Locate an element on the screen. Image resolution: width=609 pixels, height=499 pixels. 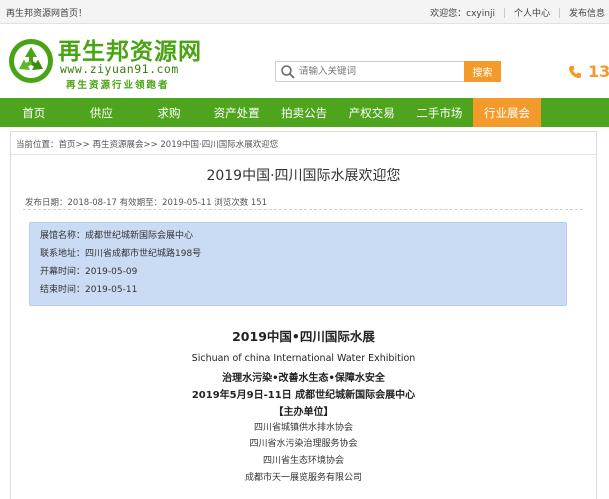
main-nav: 首页 供应 求购 资产处置 拍卖公告 产权交易 二手市场 行业展会 is located at coordinates (304, 112).